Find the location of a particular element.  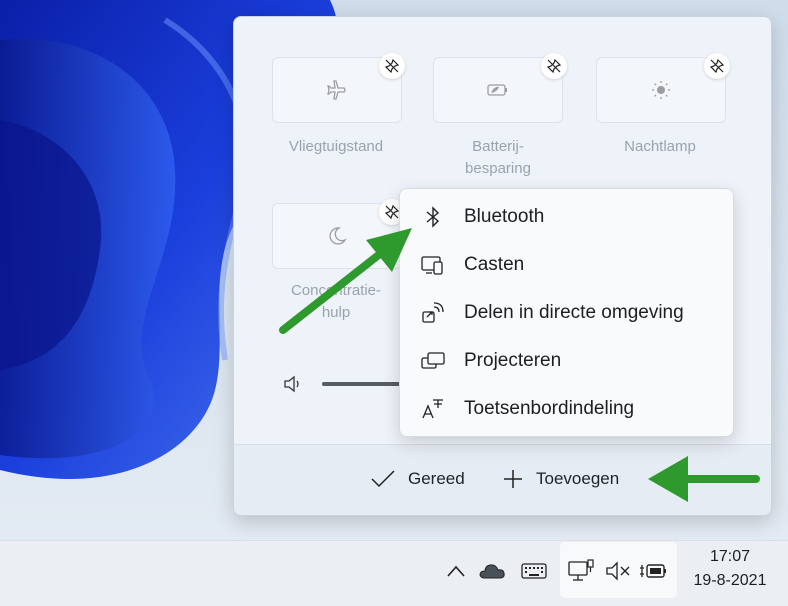

bluetooth-icon is located at coordinates (433, 217).